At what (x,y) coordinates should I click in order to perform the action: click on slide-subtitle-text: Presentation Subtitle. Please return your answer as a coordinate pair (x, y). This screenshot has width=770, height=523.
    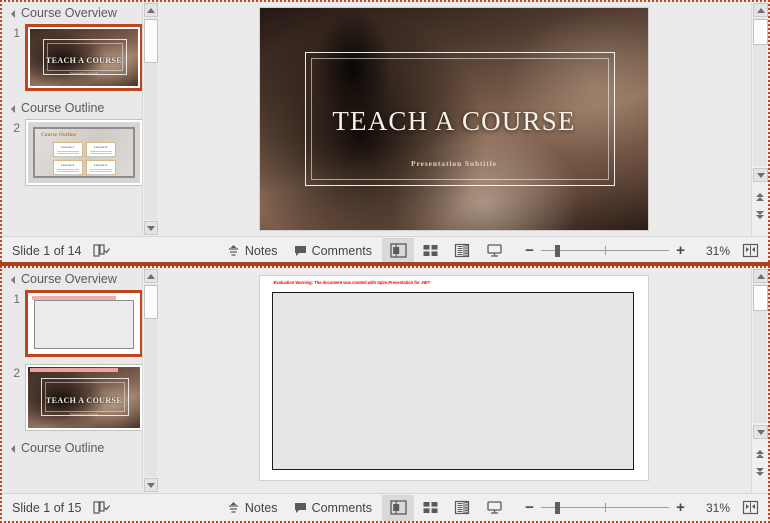
    Looking at the image, I should click on (84, 72).